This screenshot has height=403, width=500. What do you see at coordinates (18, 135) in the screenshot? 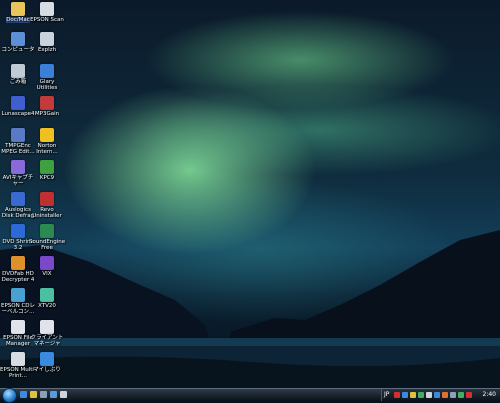
I see `video-editor-icon` at bounding box center [18, 135].